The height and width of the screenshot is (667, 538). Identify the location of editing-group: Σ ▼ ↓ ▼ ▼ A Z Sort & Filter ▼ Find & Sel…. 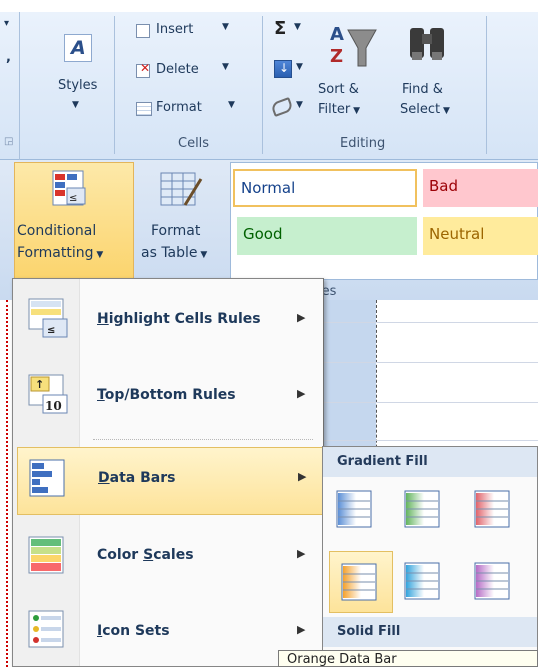
(376, 86).